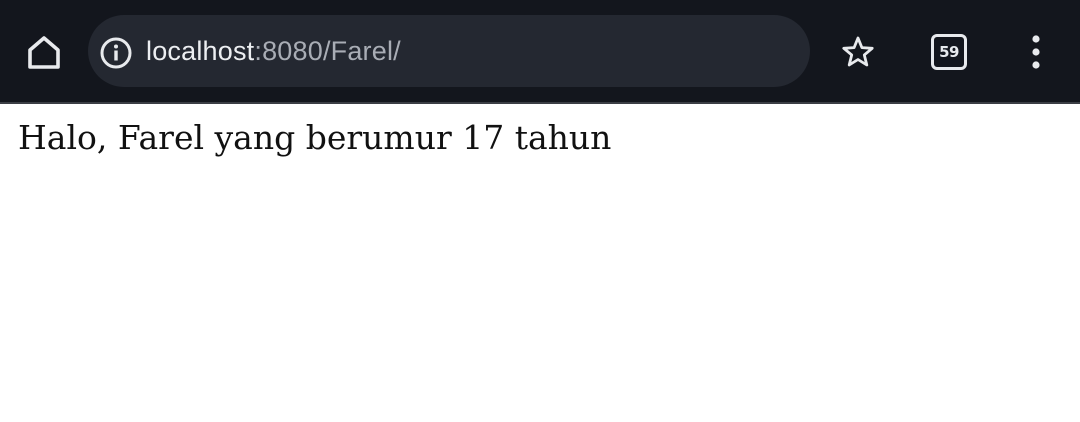 This screenshot has height=422, width=1080. Describe the element at coordinates (449, 51) in the screenshot. I see `address-bar: localhost:8080/Farel/` at that location.